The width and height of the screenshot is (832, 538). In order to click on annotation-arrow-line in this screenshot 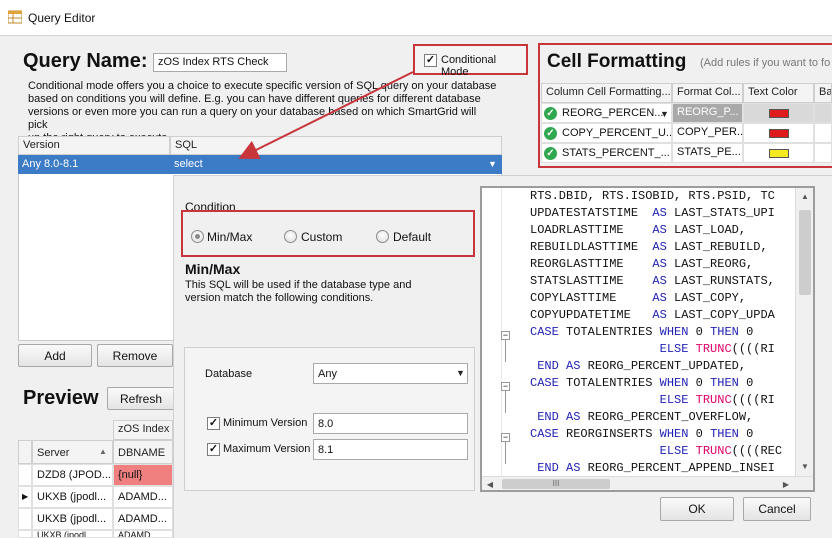, I will do `click(326, 115)`.